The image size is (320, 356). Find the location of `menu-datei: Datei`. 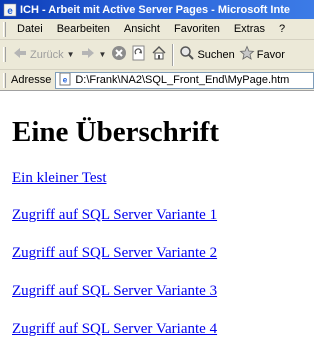

menu-datei: Datei is located at coordinates (30, 29).